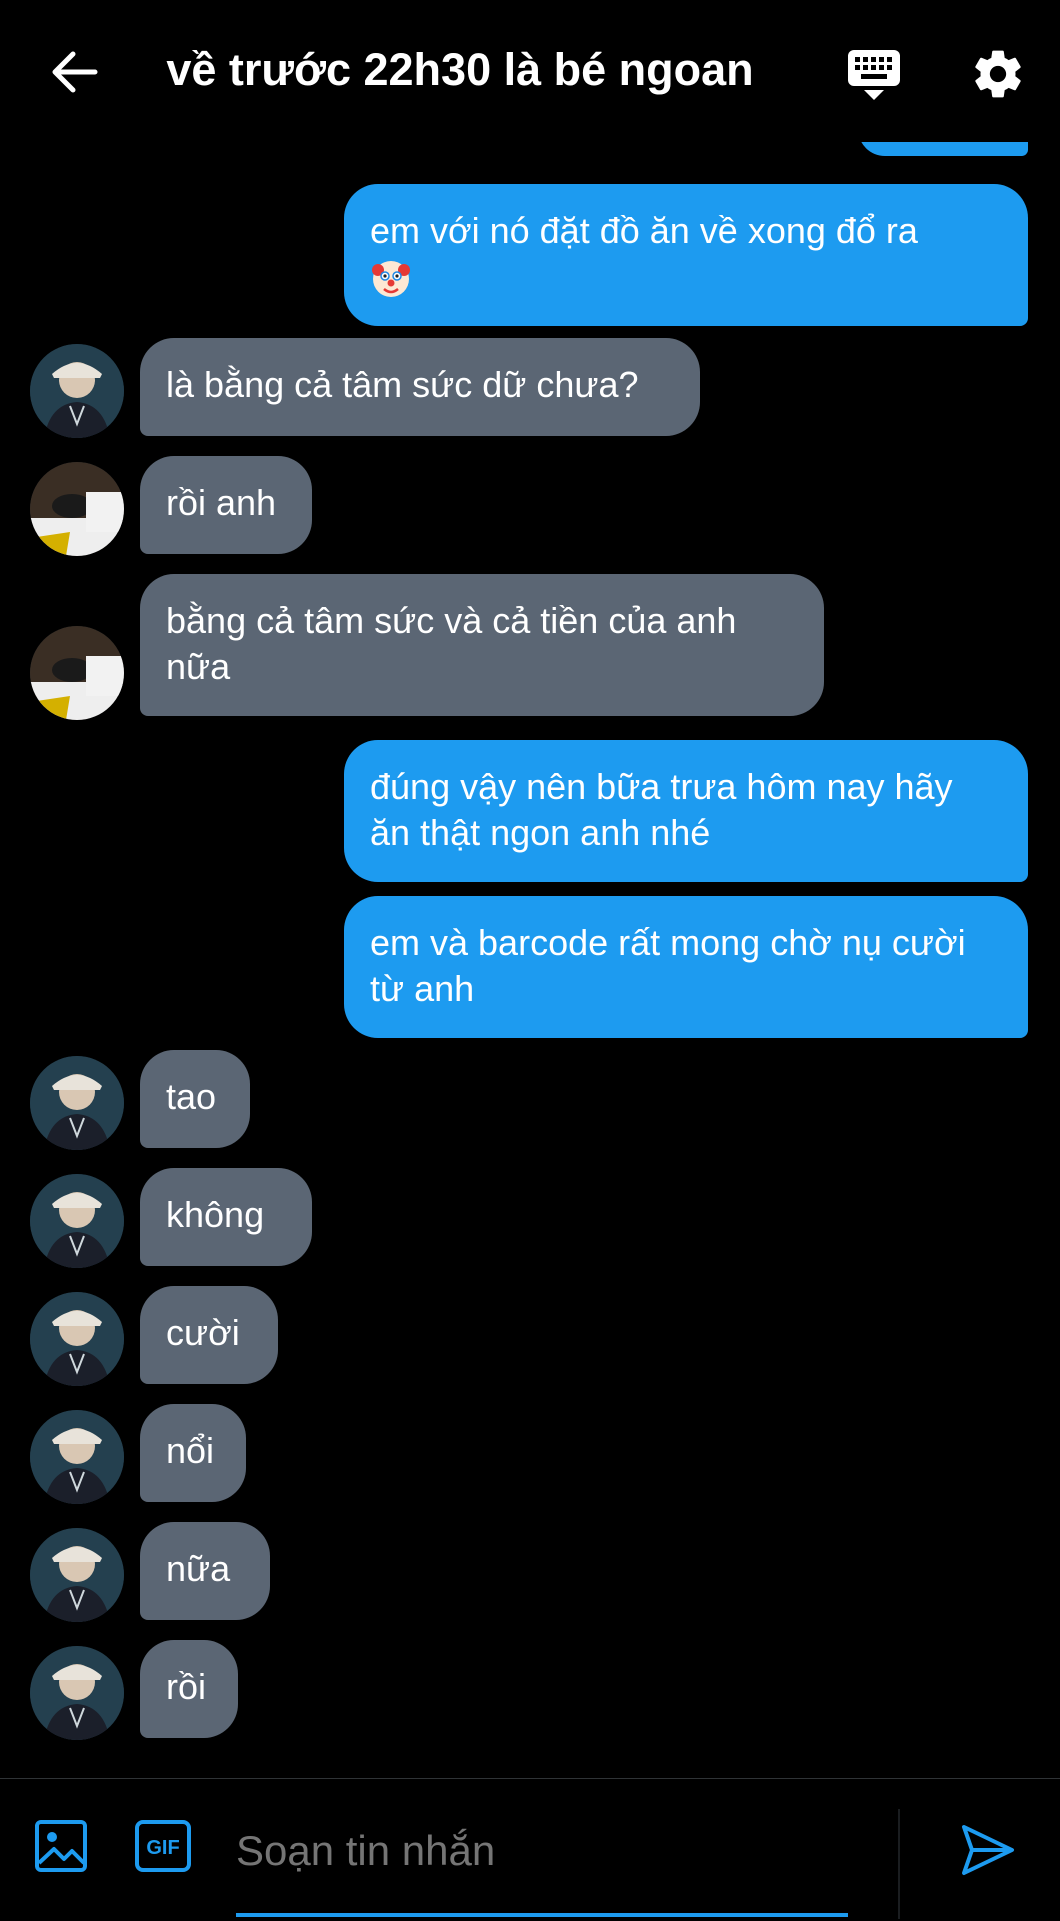 This screenshot has width=1060, height=1921. I want to click on settings-gear-icon, so click(998, 74).